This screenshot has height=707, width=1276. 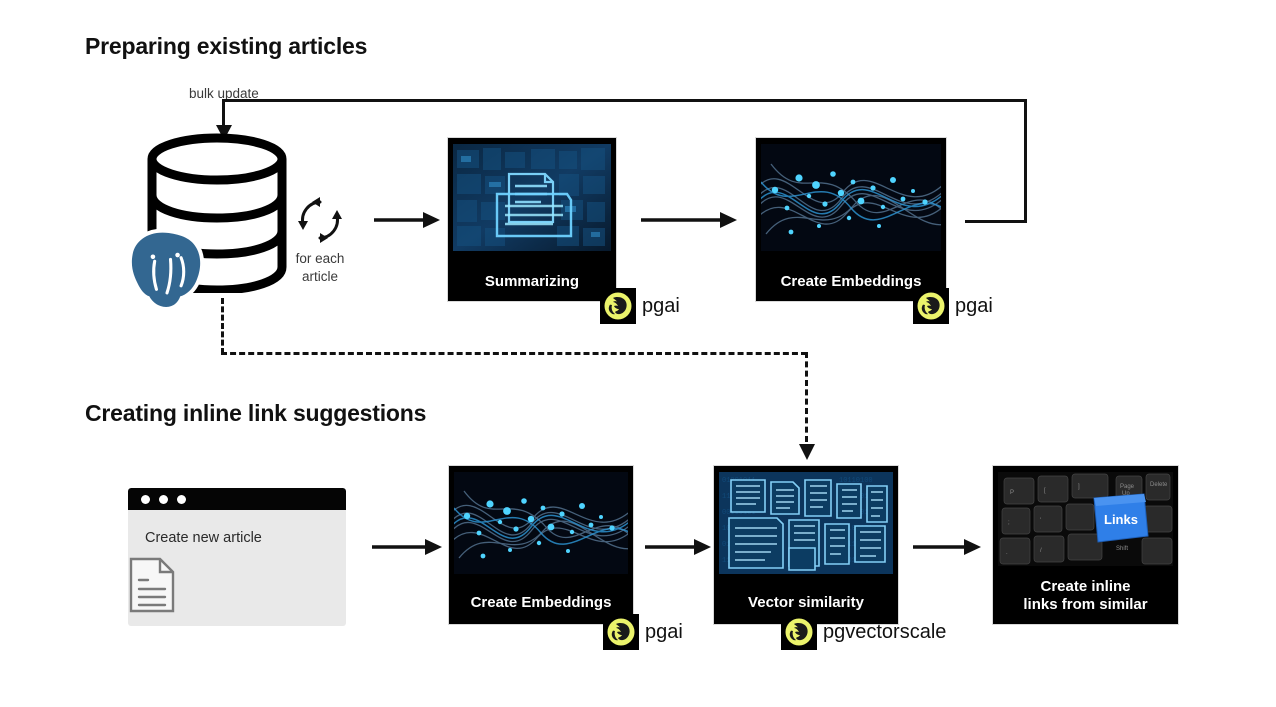 I want to click on svg-text: Delete, so click(x=1159, y=485).